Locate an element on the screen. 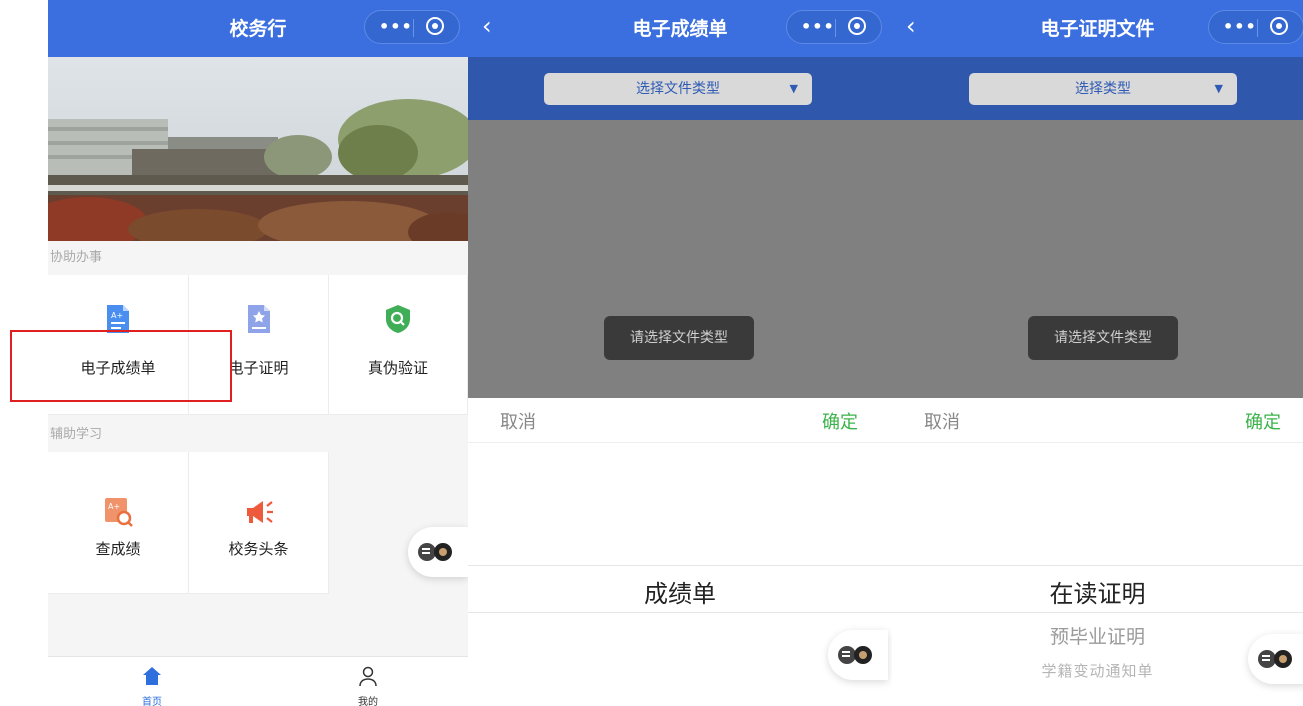 The image size is (1303, 706). highlight-box is located at coordinates (121, 366).